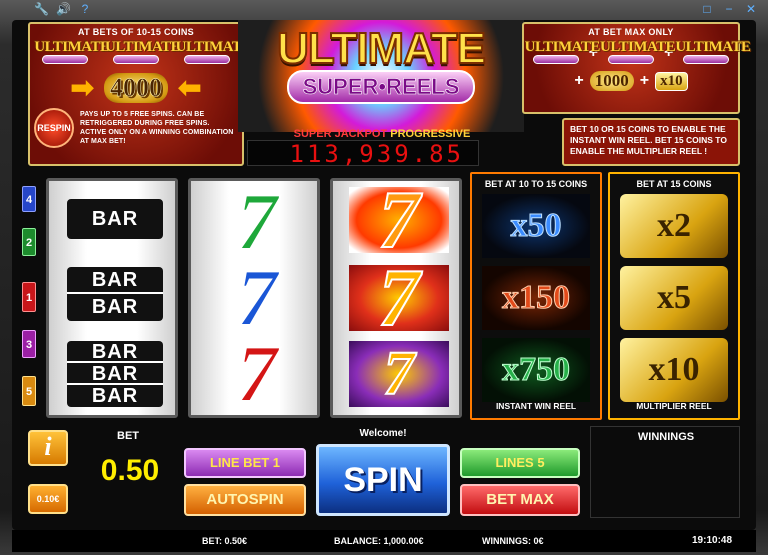 The image size is (768, 555). Describe the element at coordinates (29, 297) in the screenshot. I see `line-marker-1: 1` at that location.